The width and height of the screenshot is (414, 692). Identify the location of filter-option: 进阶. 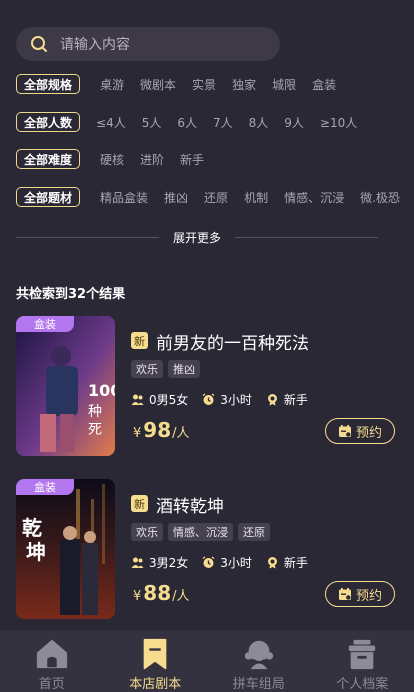
(152, 159).